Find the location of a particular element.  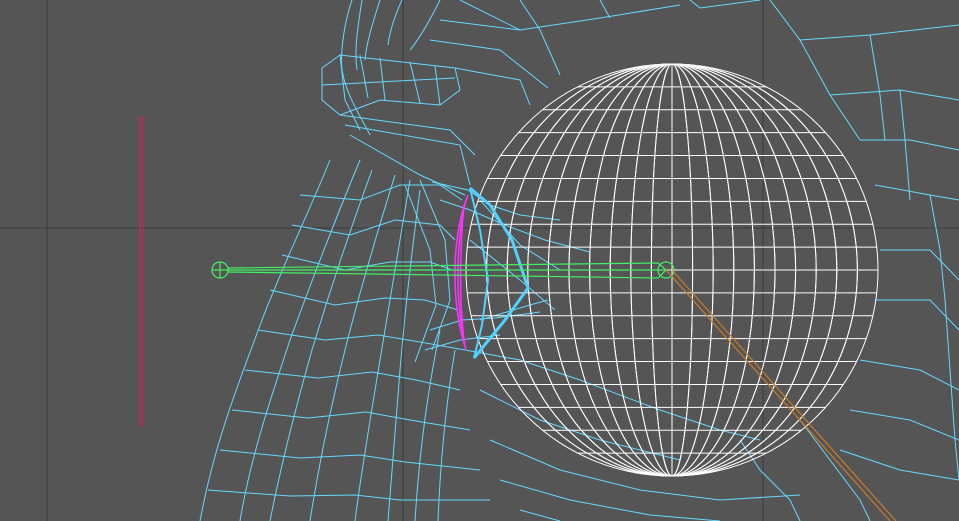

aim-guide-line is located at coordinates (781, 395).